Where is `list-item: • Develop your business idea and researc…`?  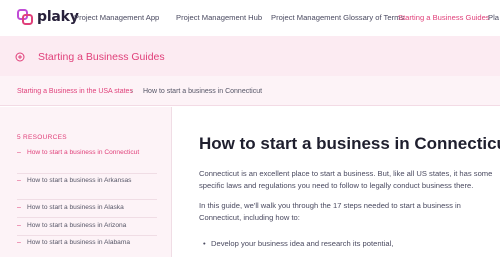 list-item: • Develop your business idea and researc… is located at coordinates (348, 244).